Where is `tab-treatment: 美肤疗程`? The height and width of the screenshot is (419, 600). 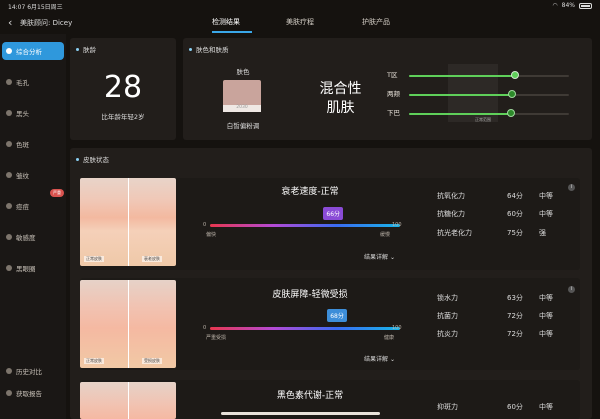
tab-treatment: 美肤疗程 is located at coordinates (300, 22).